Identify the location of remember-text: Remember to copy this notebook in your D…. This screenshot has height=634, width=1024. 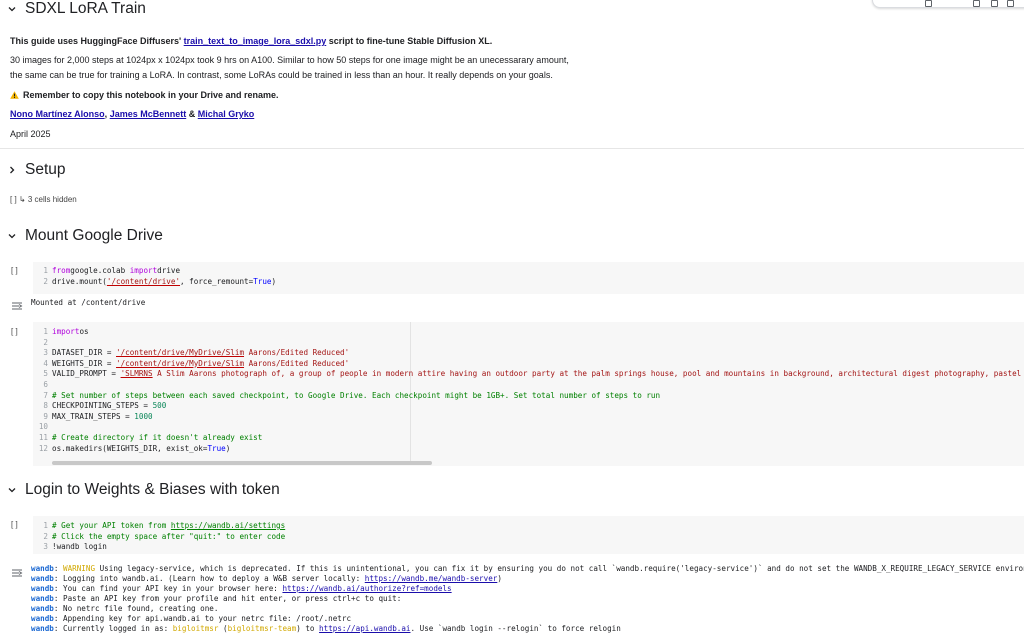
(151, 95).